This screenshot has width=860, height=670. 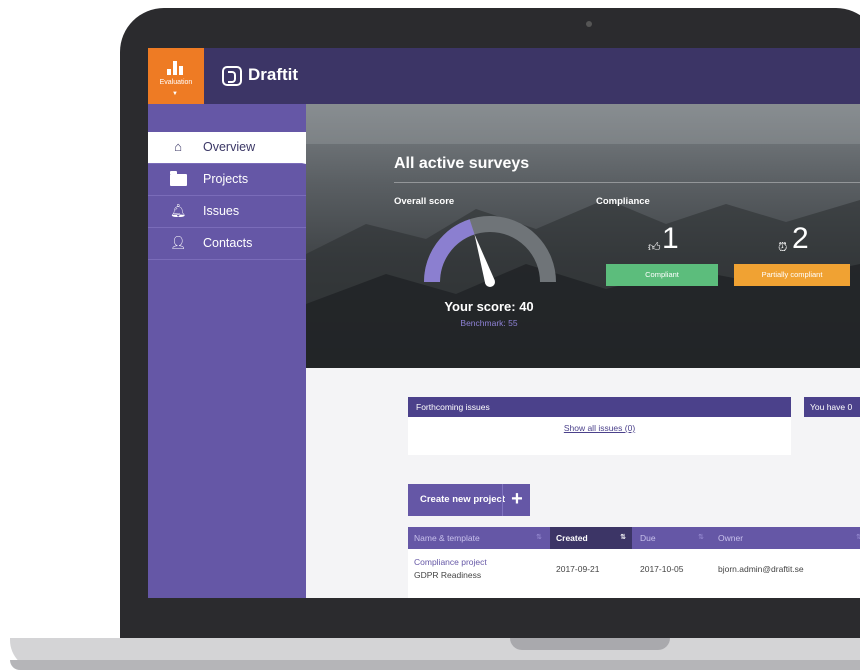 I want to click on home-icon: ⌂, so click(x=178, y=146).